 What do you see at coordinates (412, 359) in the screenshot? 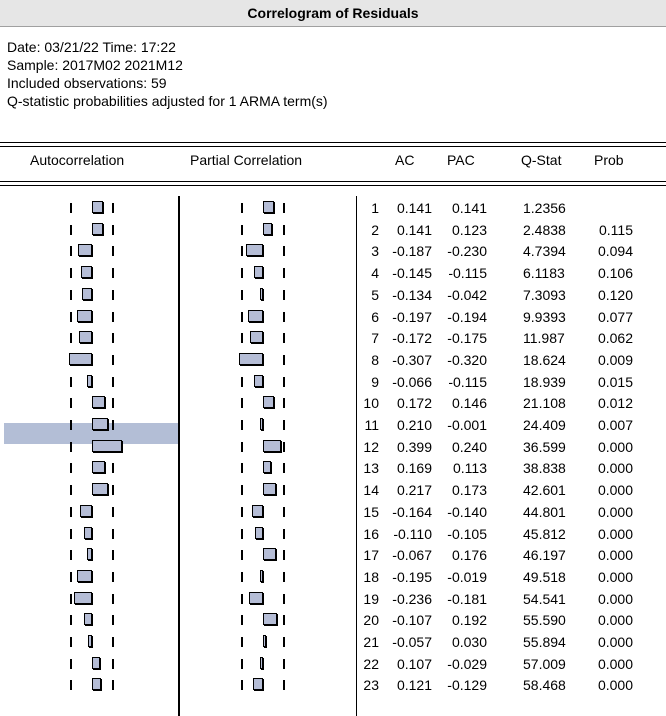
I see `ac-cell: -0.307` at bounding box center [412, 359].